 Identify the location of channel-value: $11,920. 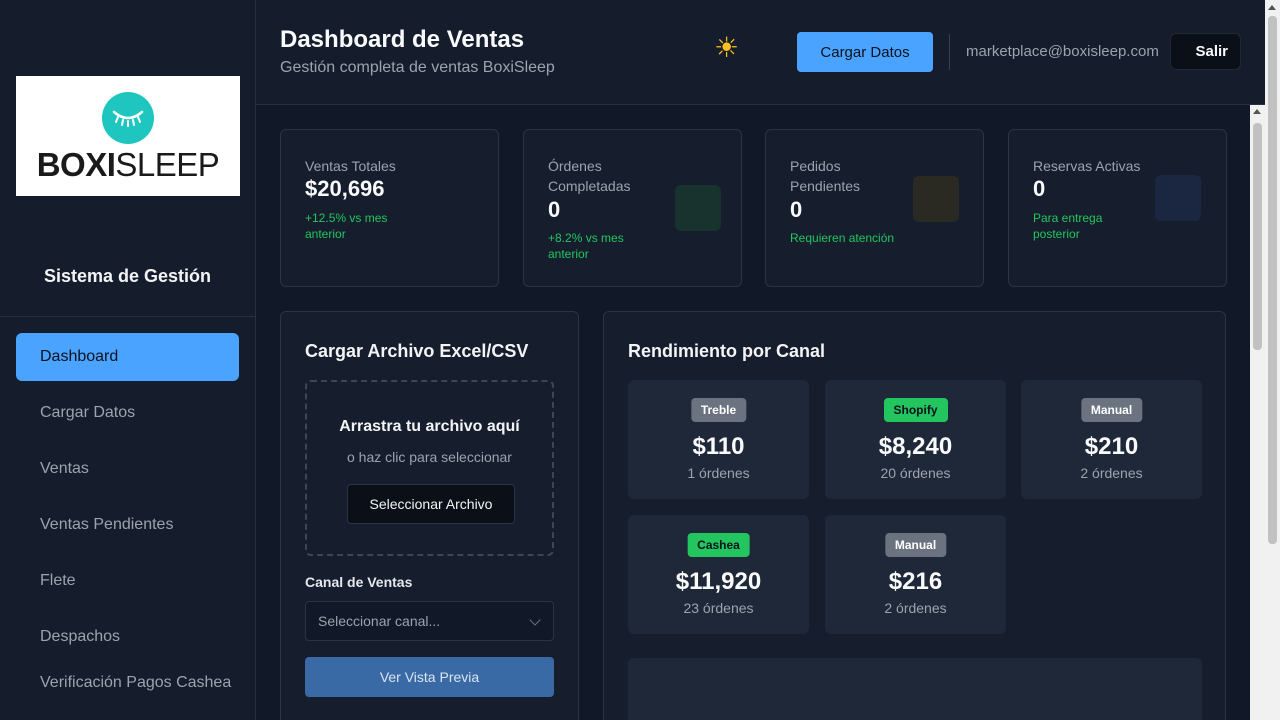
(718, 581).